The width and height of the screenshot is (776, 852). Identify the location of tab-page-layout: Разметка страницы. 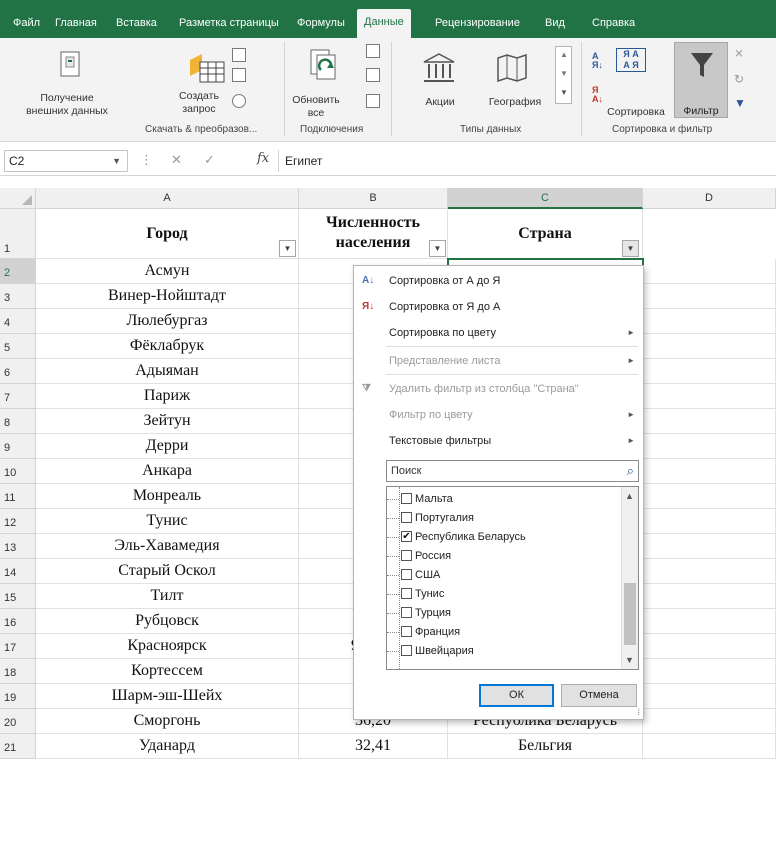
(229, 24).